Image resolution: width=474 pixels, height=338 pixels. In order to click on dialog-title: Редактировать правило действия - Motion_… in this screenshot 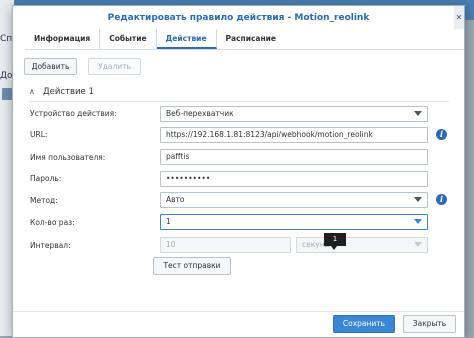, I will do `click(238, 18)`.